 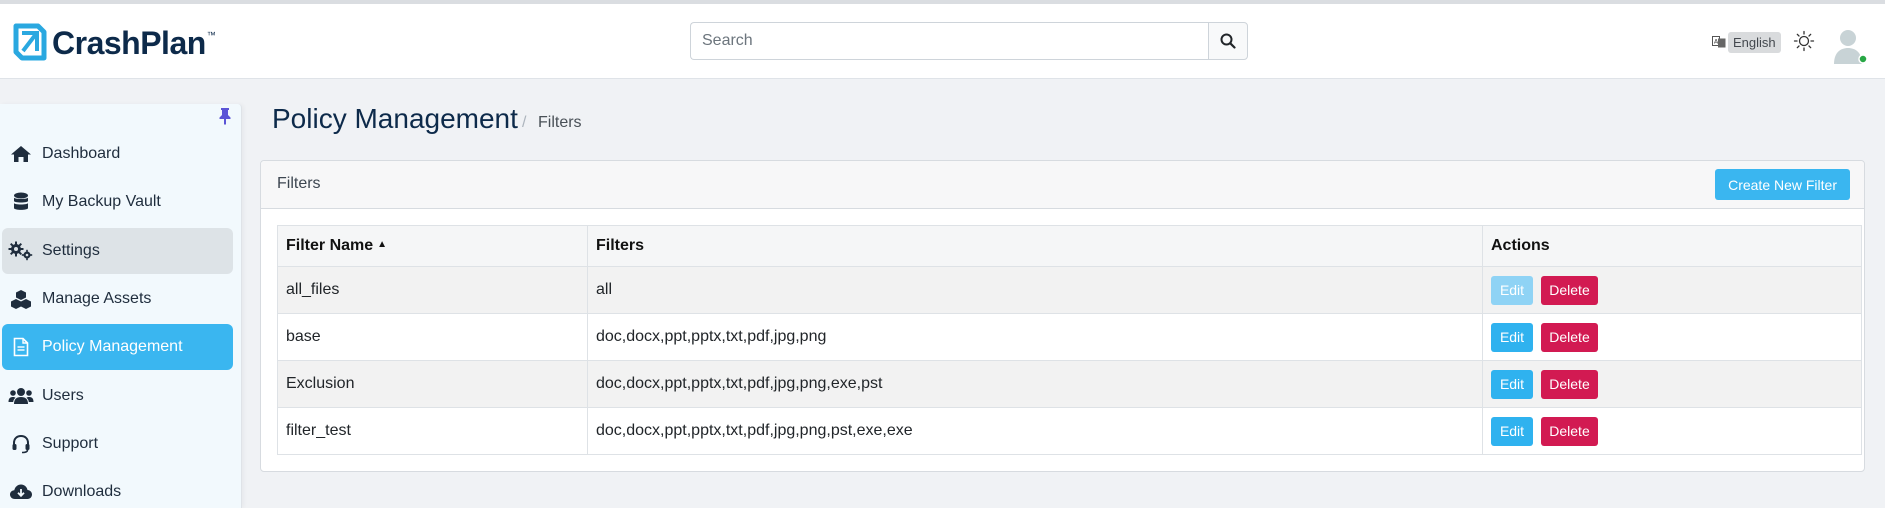 What do you see at coordinates (21, 444) in the screenshot?
I see `headset-icon` at bounding box center [21, 444].